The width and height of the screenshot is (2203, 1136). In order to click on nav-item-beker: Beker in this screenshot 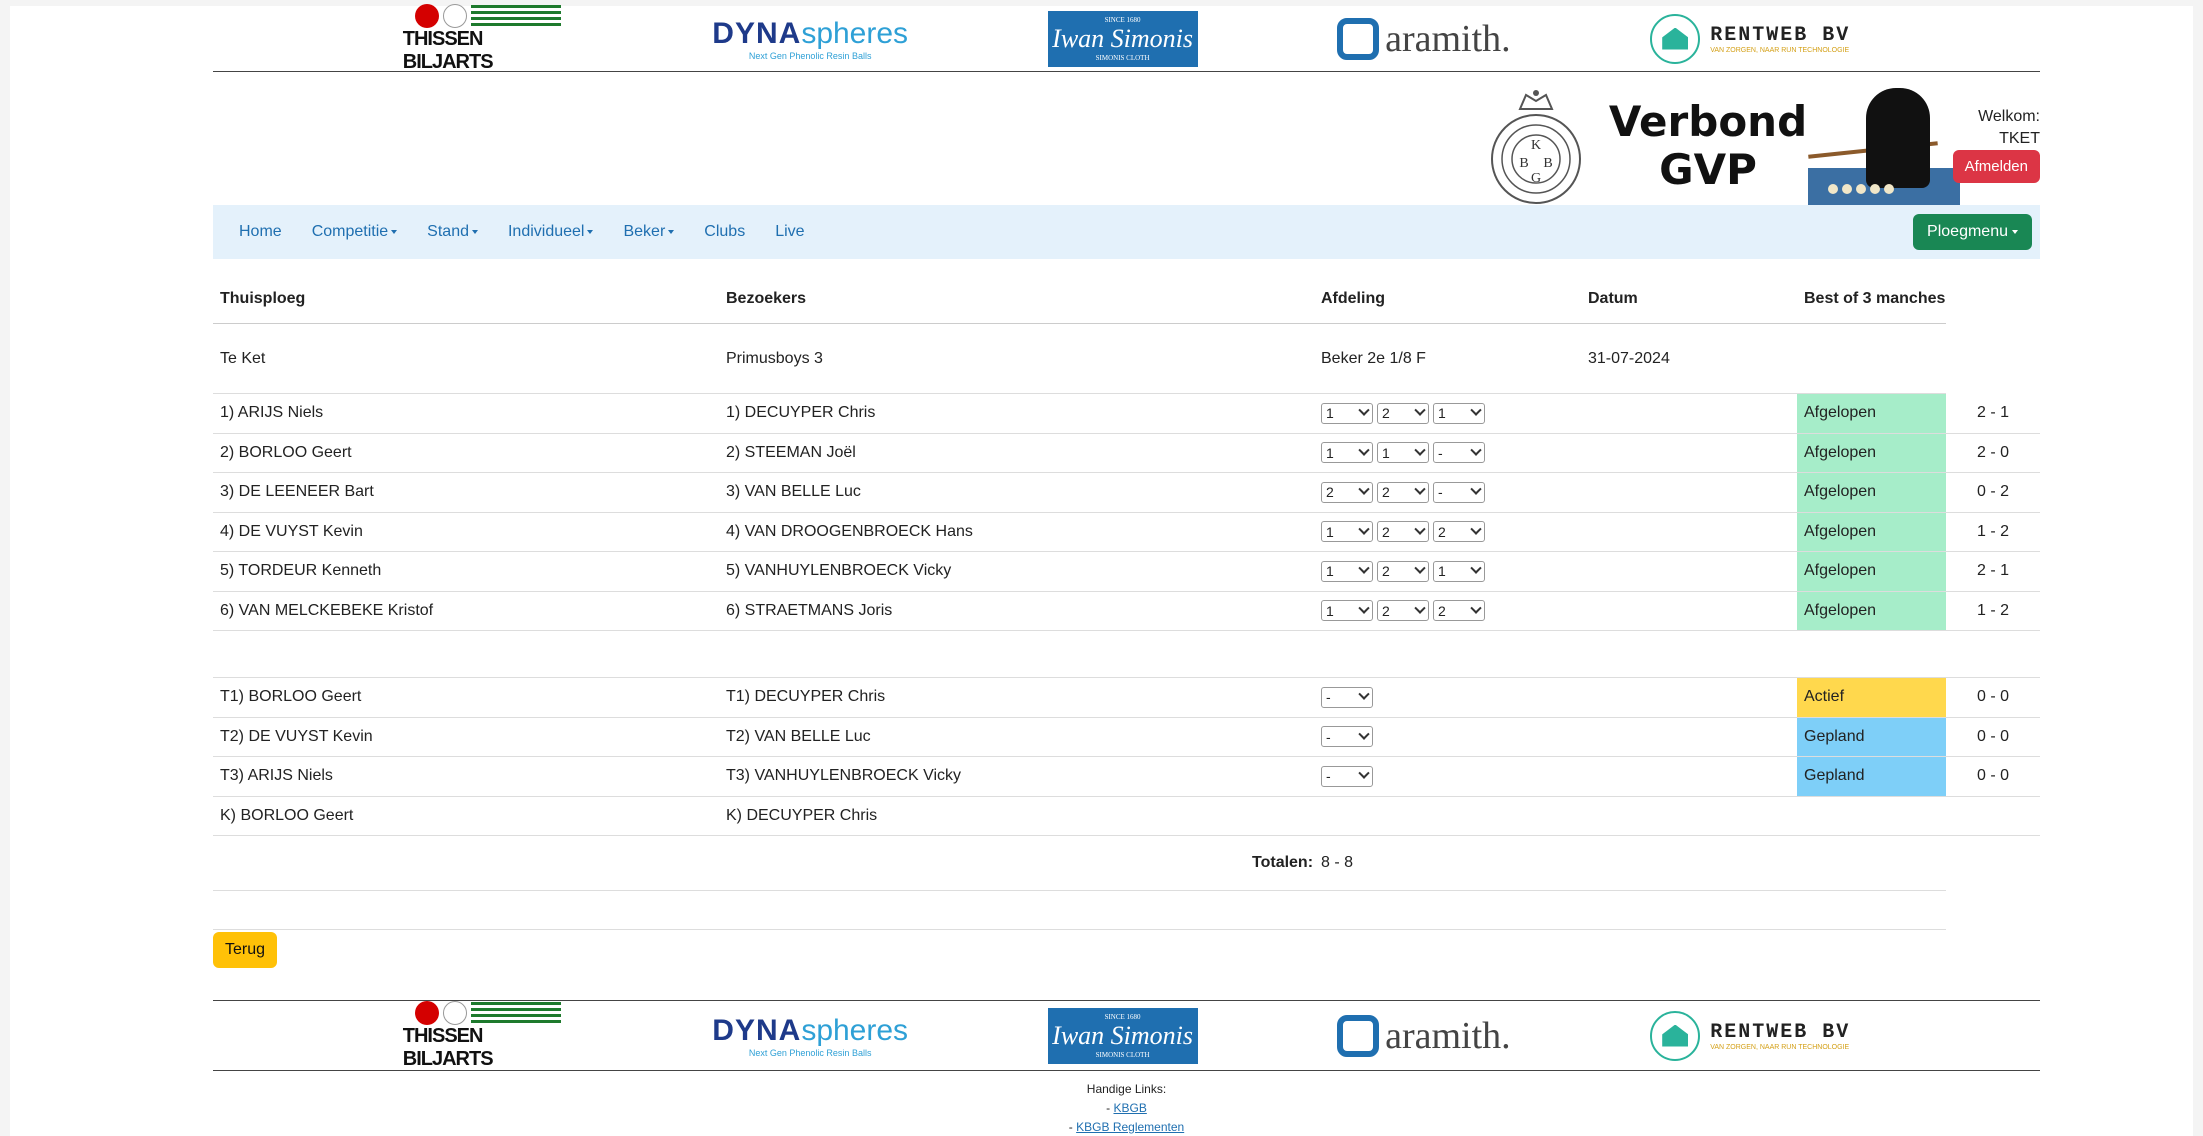, I will do `click(649, 232)`.